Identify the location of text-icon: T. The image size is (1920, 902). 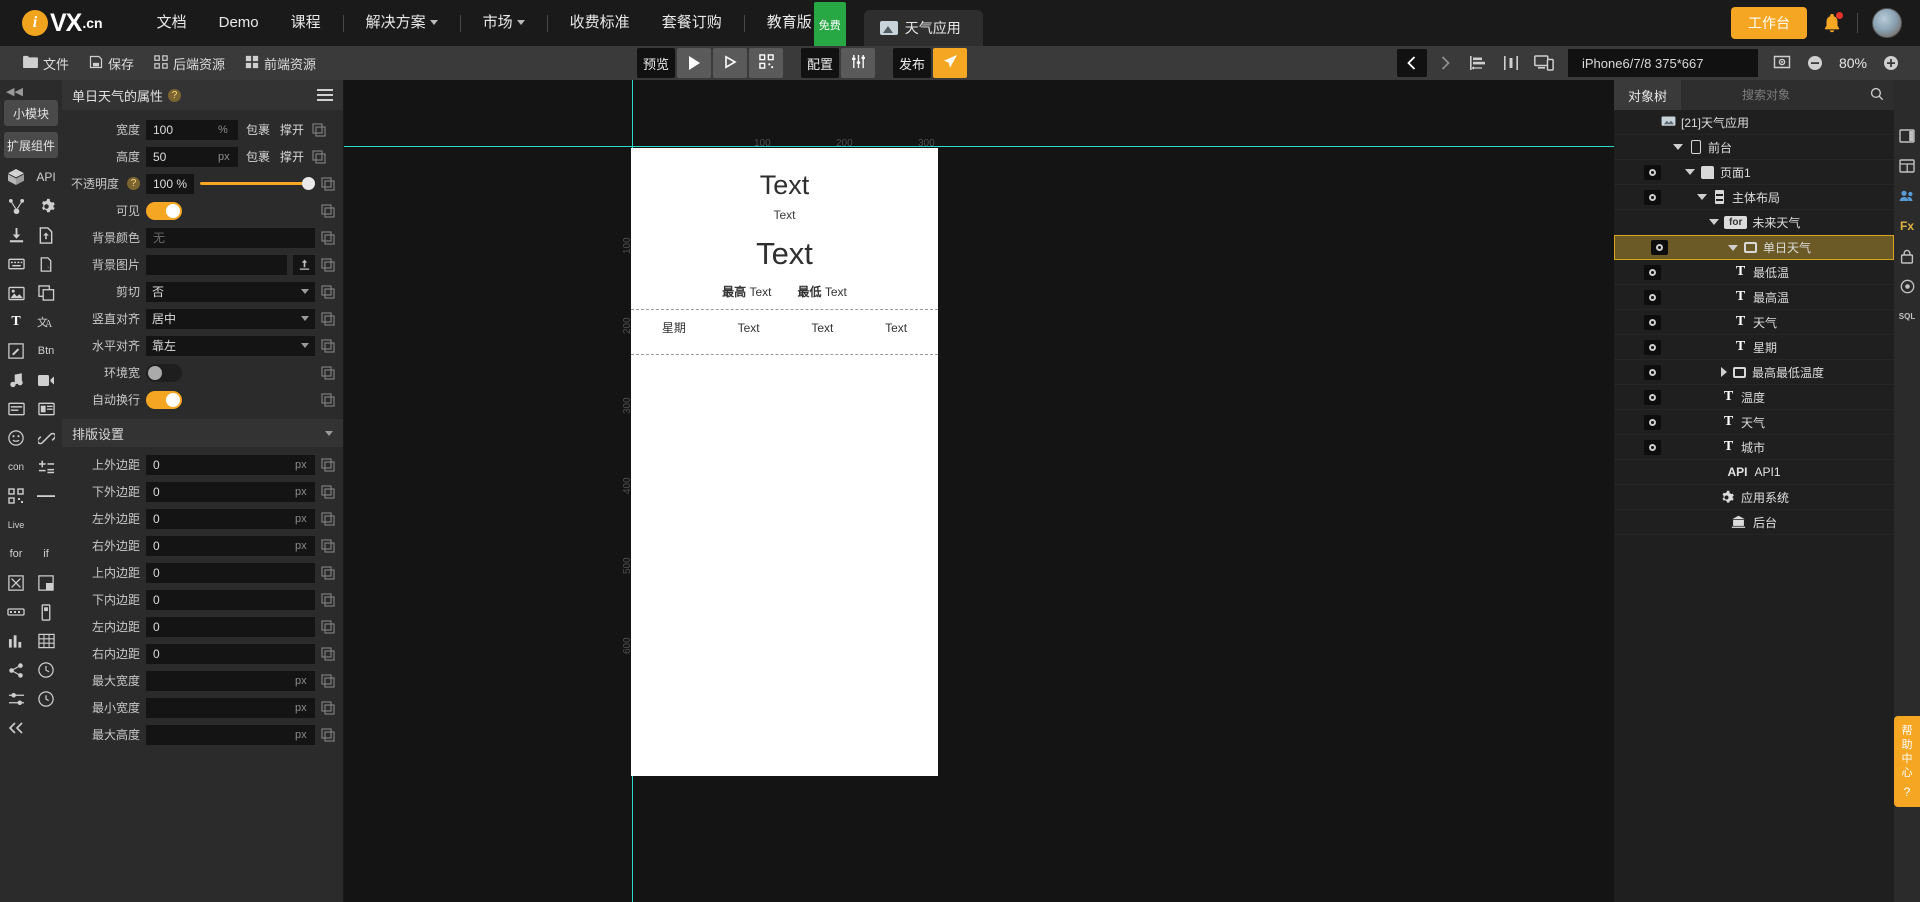
(16, 322).